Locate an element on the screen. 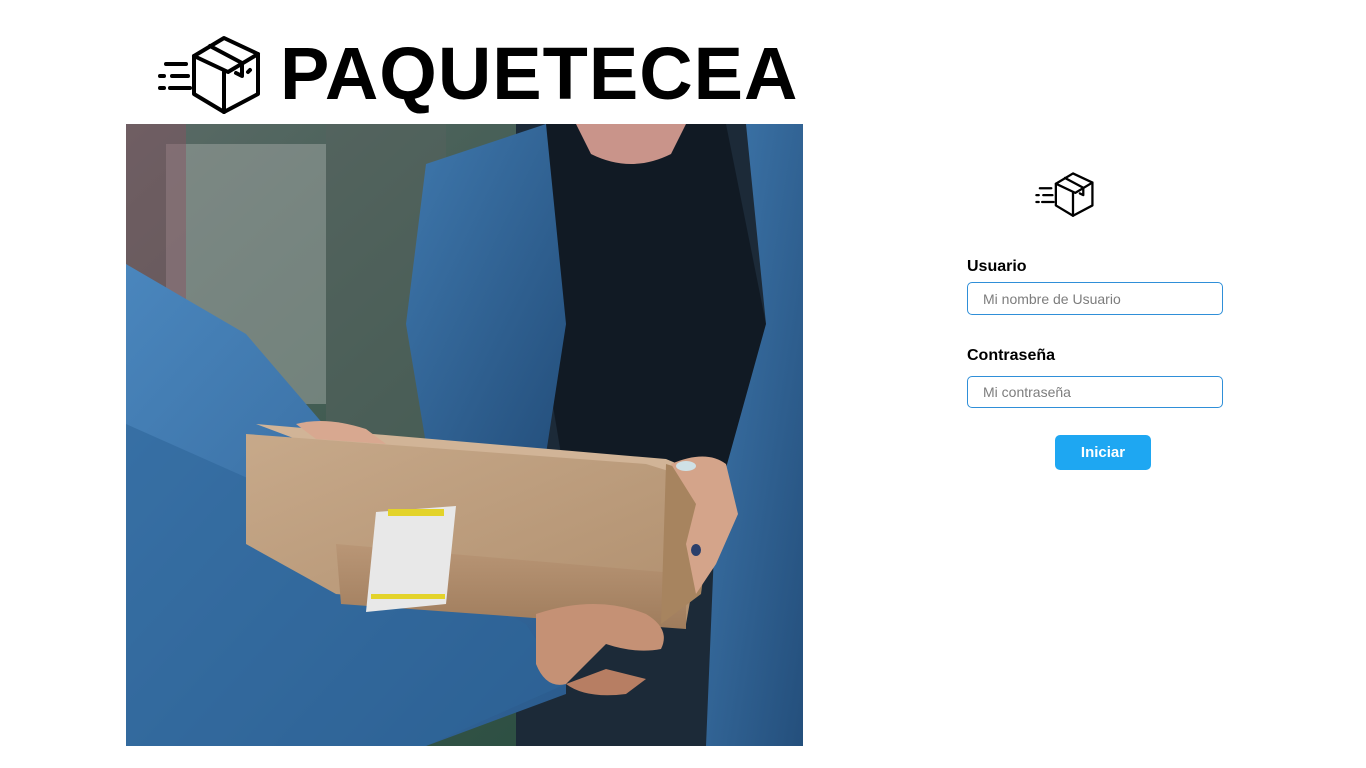 The width and height of the screenshot is (1366, 768). fast-delivery-box-icon is located at coordinates (209, 75).